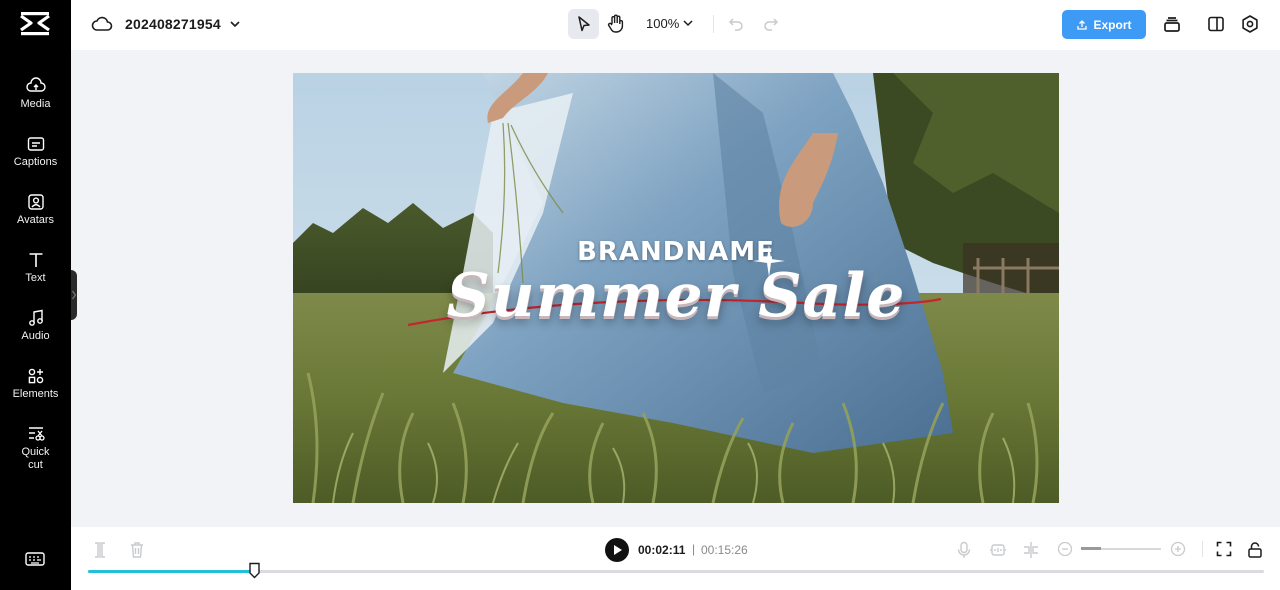 The height and width of the screenshot is (590, 1280). I want to click on playback-bar: 00:02:11 | 00:15:26, so click(675, 558).